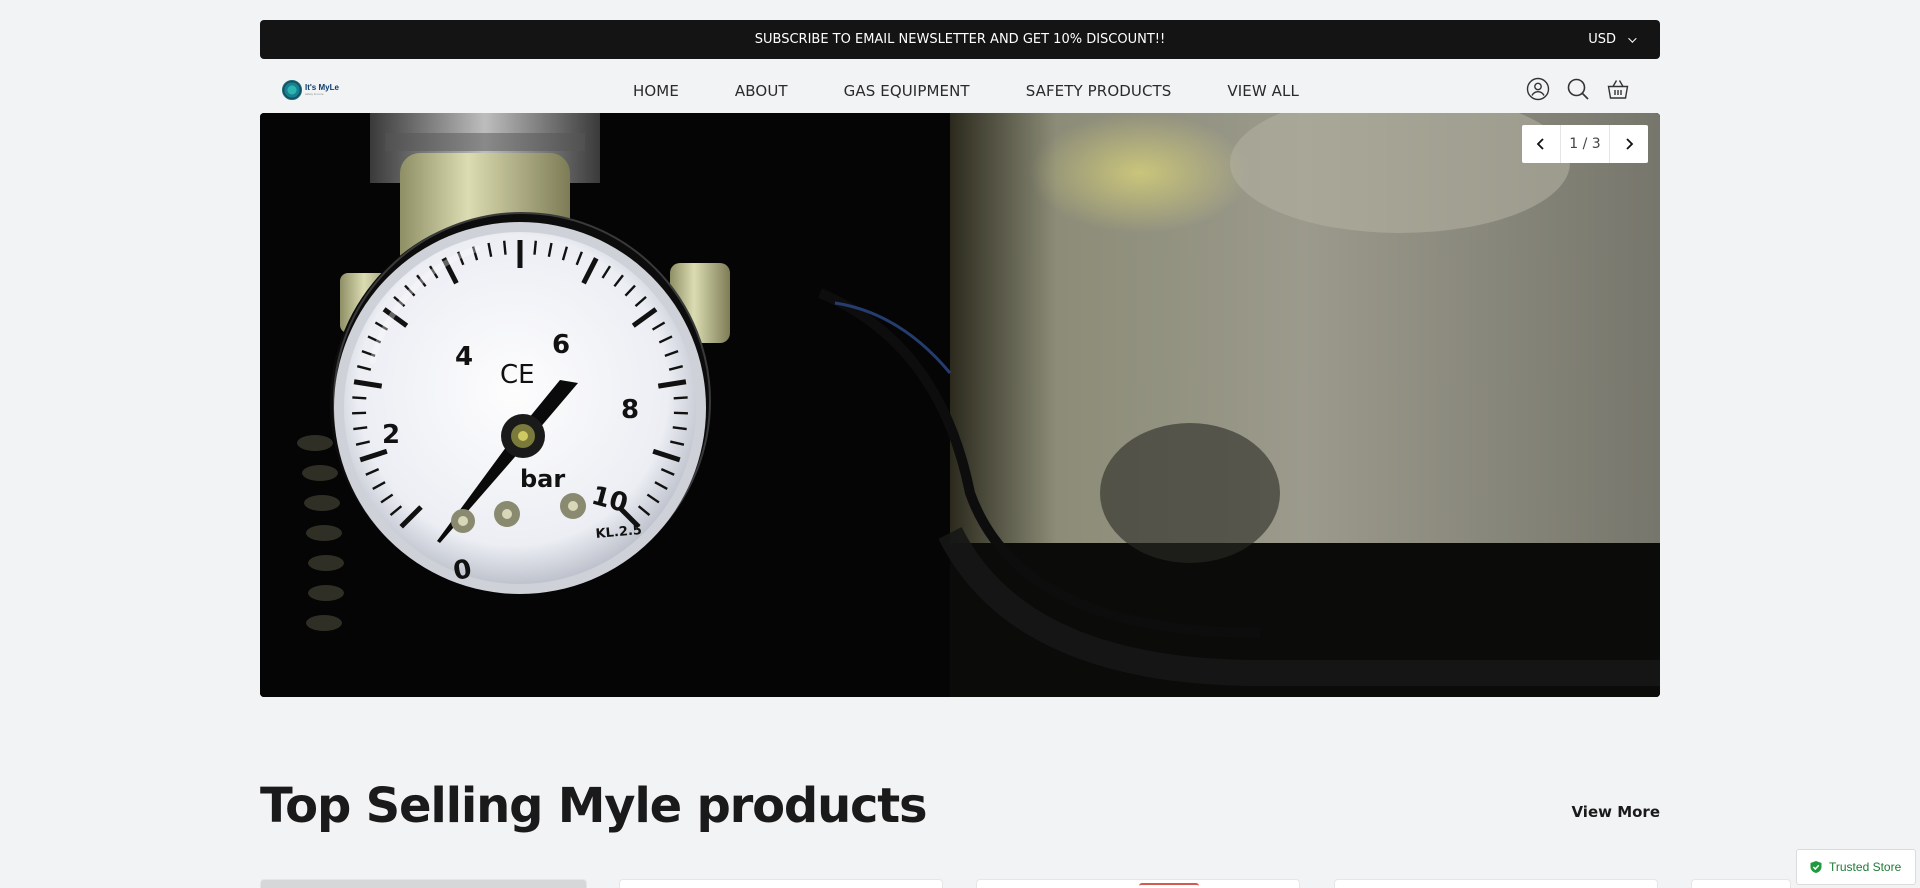 The height and width of the screenshot is (888, 1920). I want to click on product-image-edge, so click(1169, 884).